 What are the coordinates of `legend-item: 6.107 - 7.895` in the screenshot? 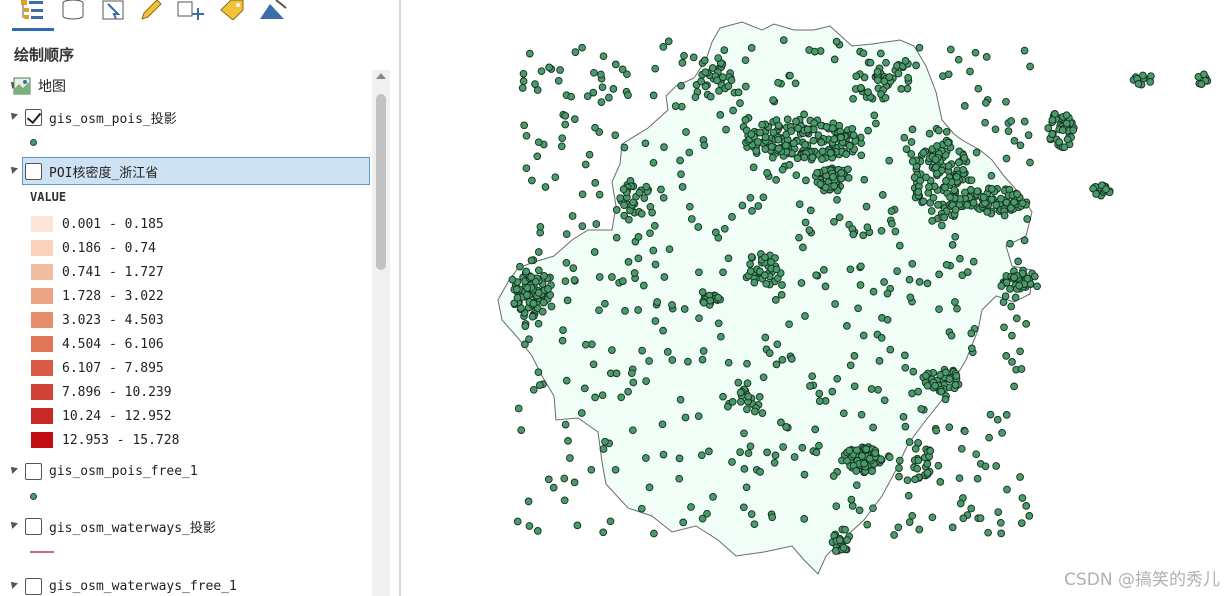 It's located at (190, 368).